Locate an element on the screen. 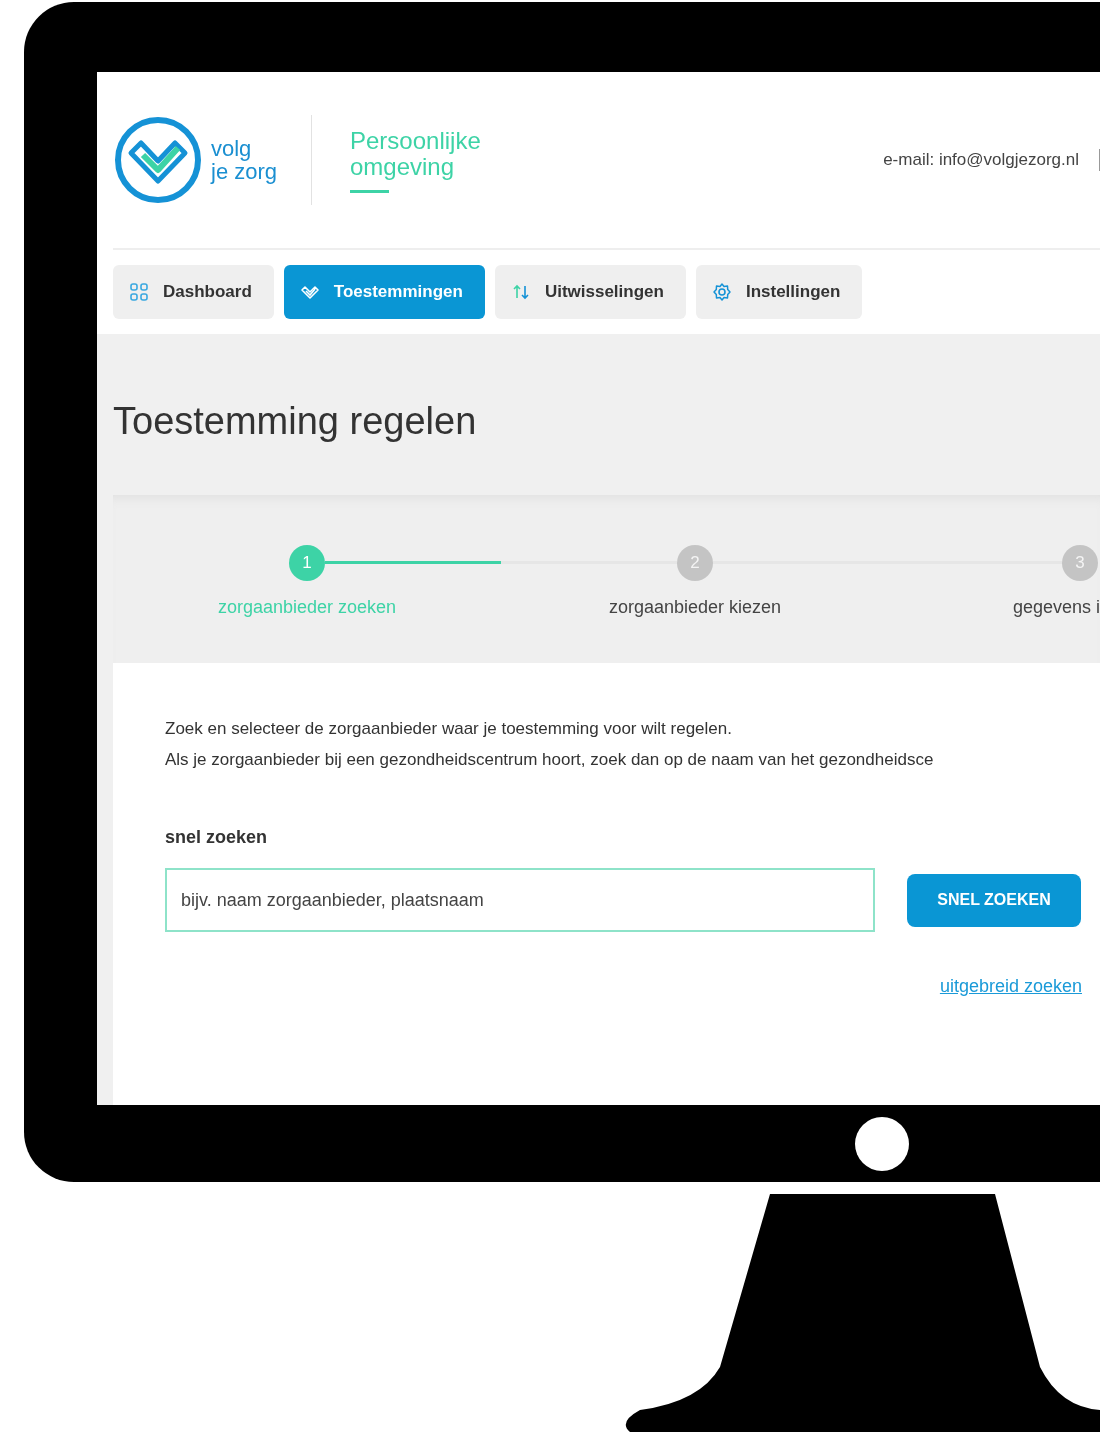 The image size is (1100, 1440). nav-tab: Instellingen is located at coordinates (779, 292).